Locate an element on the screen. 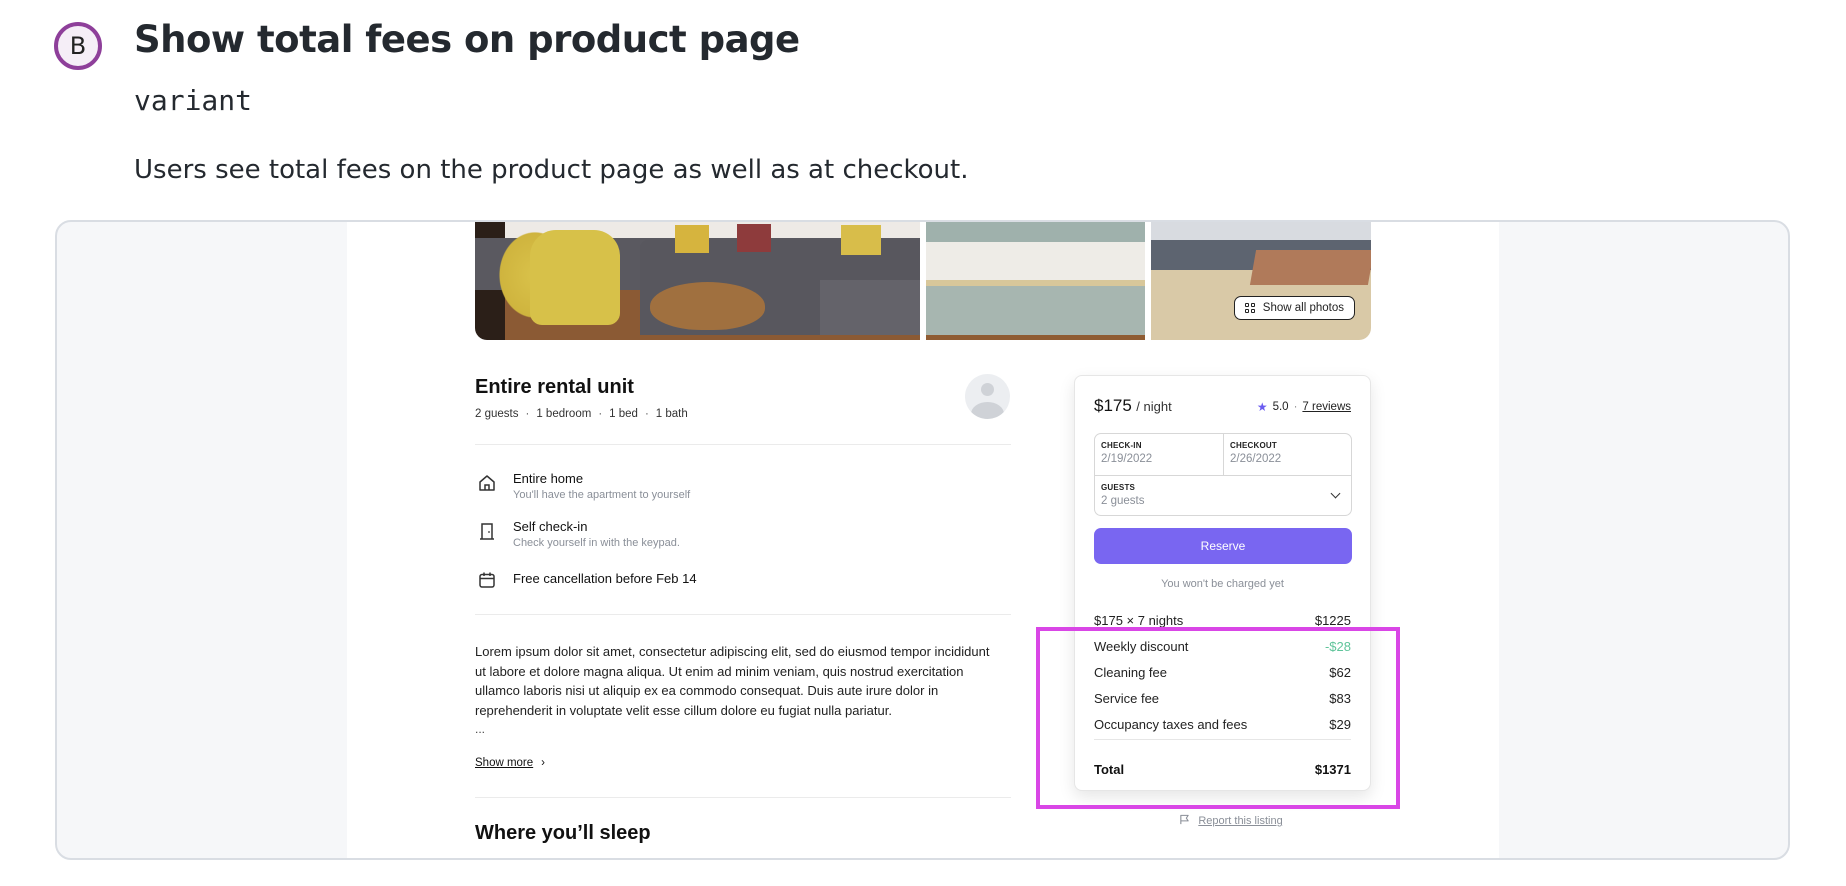 This screenshot has height=886, width=1846. reserve-button: Reserve is located at coordinates (1223, 546).